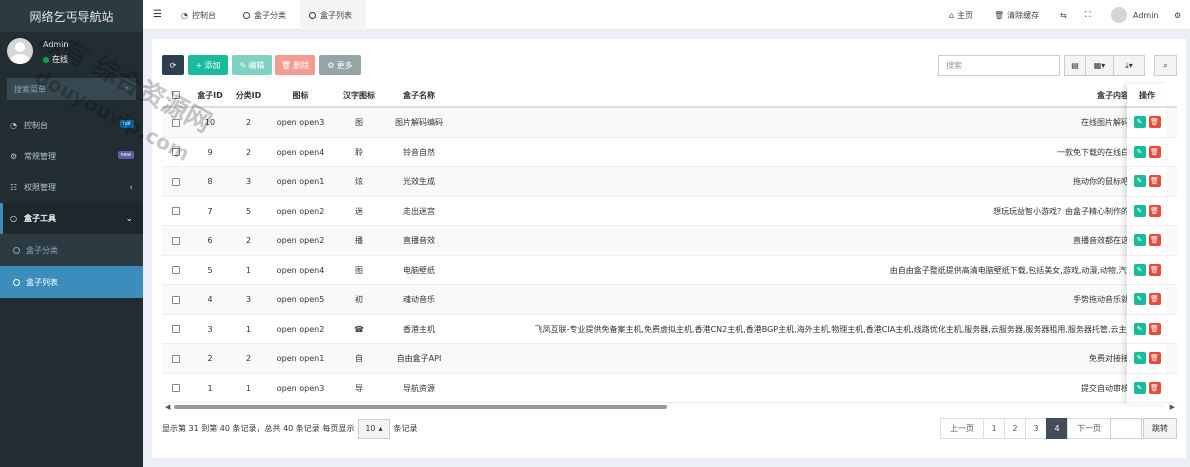  Describe the element at coordinates (669, 123) in the screenshot. I see `table-row: 10 2 open open3 图 图片解码编码 在线图片解码编` at that location.